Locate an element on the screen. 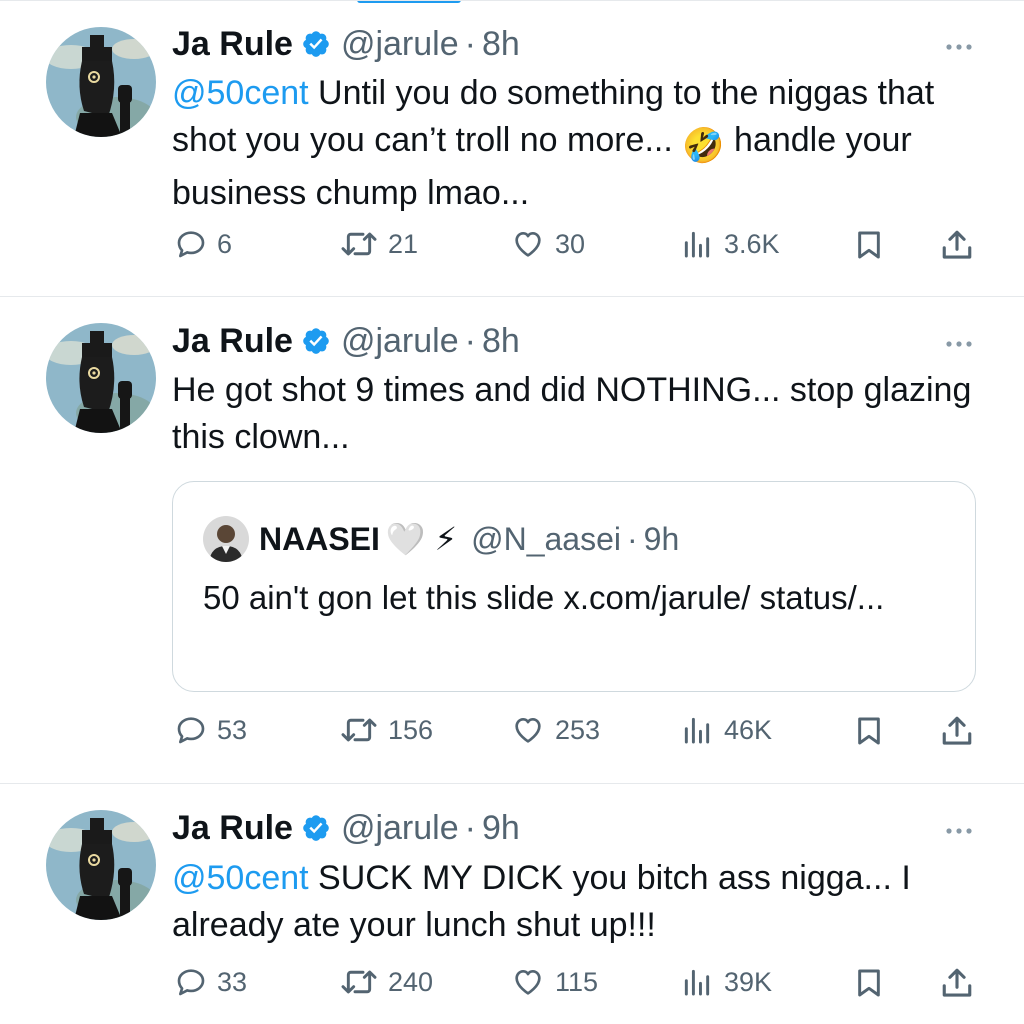 The image size is (1024, 1024). tweet-header: Ja Rule @jarule · 9h is located at coordinates (346, 828).